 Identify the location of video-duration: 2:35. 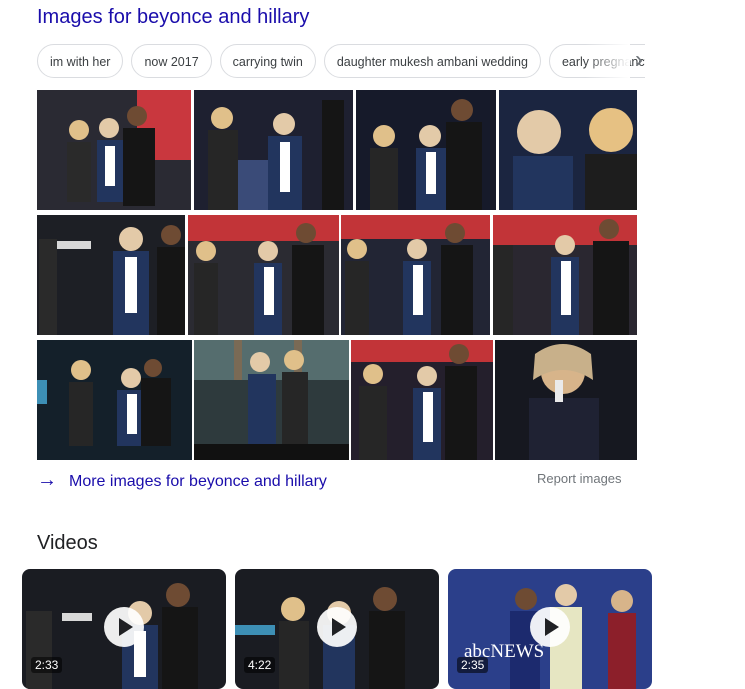
(473, 665).